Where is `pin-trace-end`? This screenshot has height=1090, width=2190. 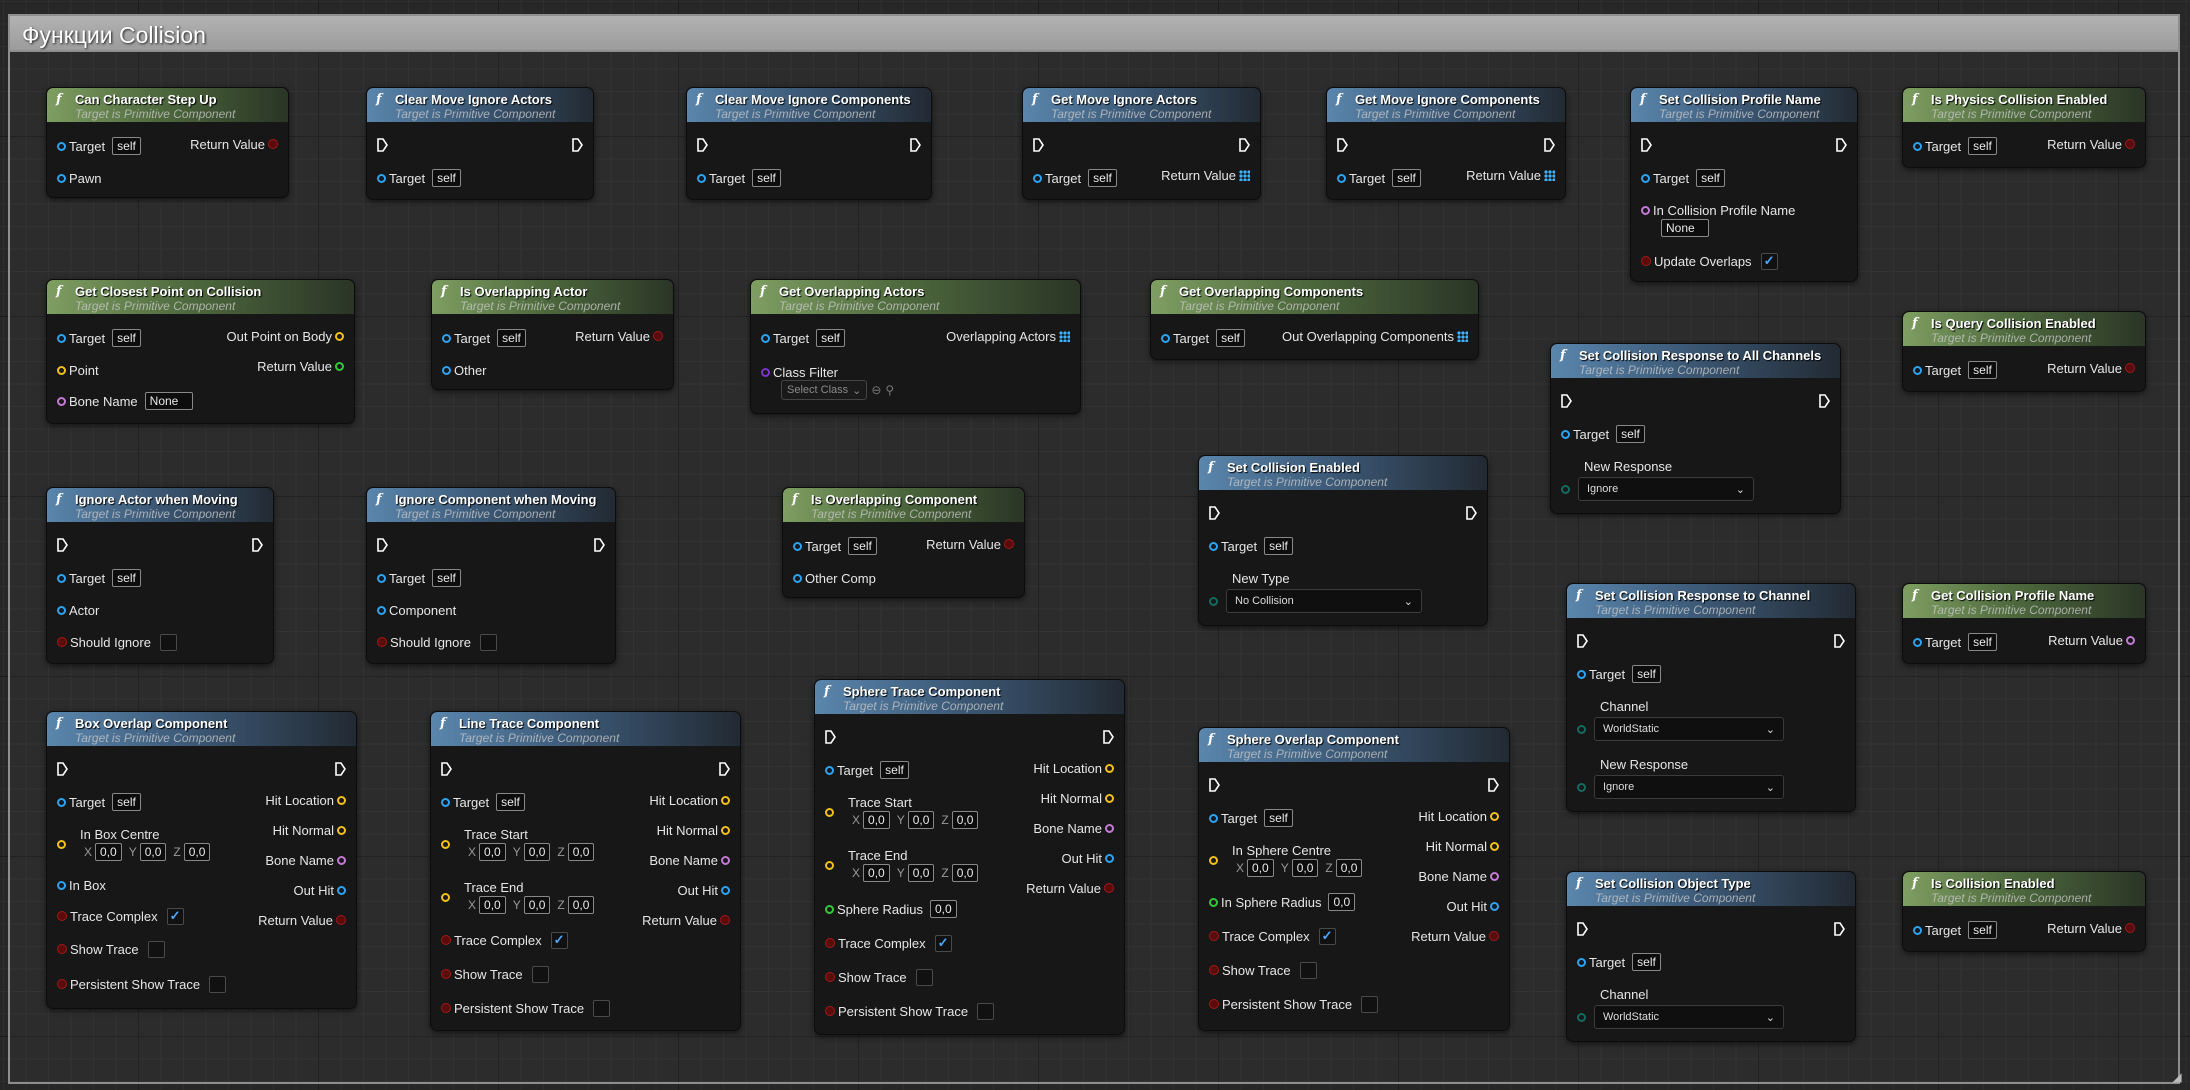
pin-trace-end is located at coordinates (829, 865).